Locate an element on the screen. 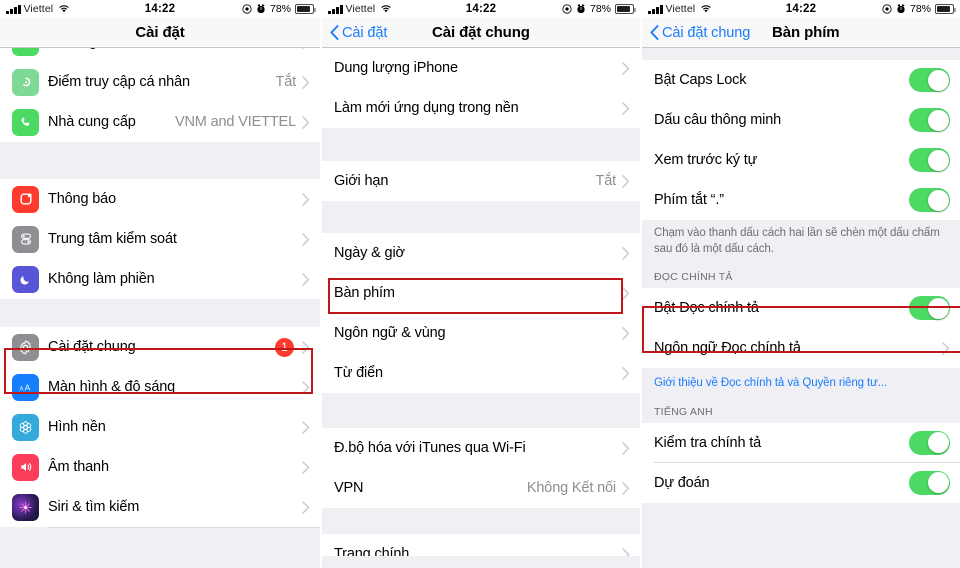 Image resolution: width=960 pixels, height=568 pixels. sidebar-item-wallpaper: Hình nền is located at coordinates (160, 427).